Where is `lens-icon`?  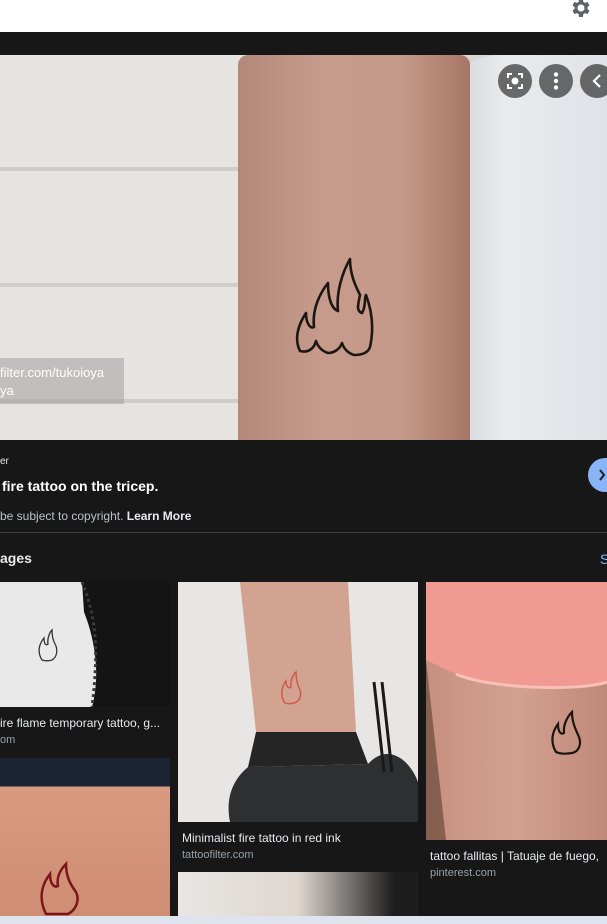
lens-icon is located at coordinates (515, 81).